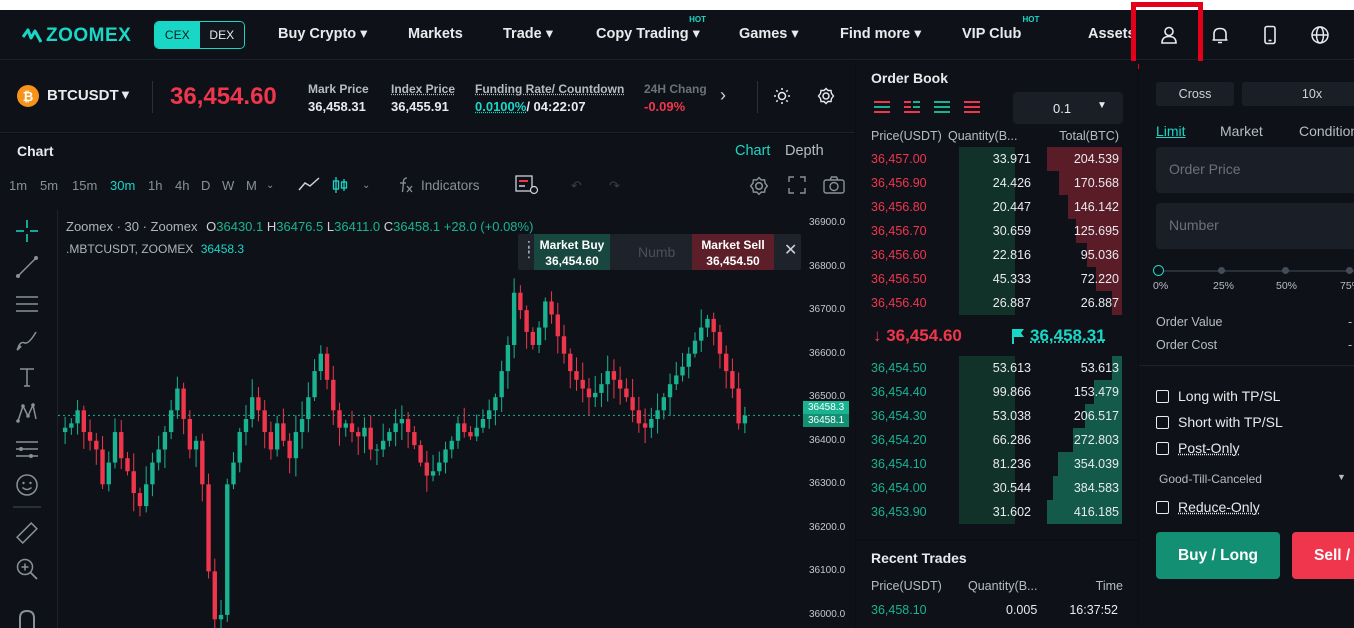 The image size is (1354, 628). I want to click on nav-assets: Assets, so click(1112, 34).